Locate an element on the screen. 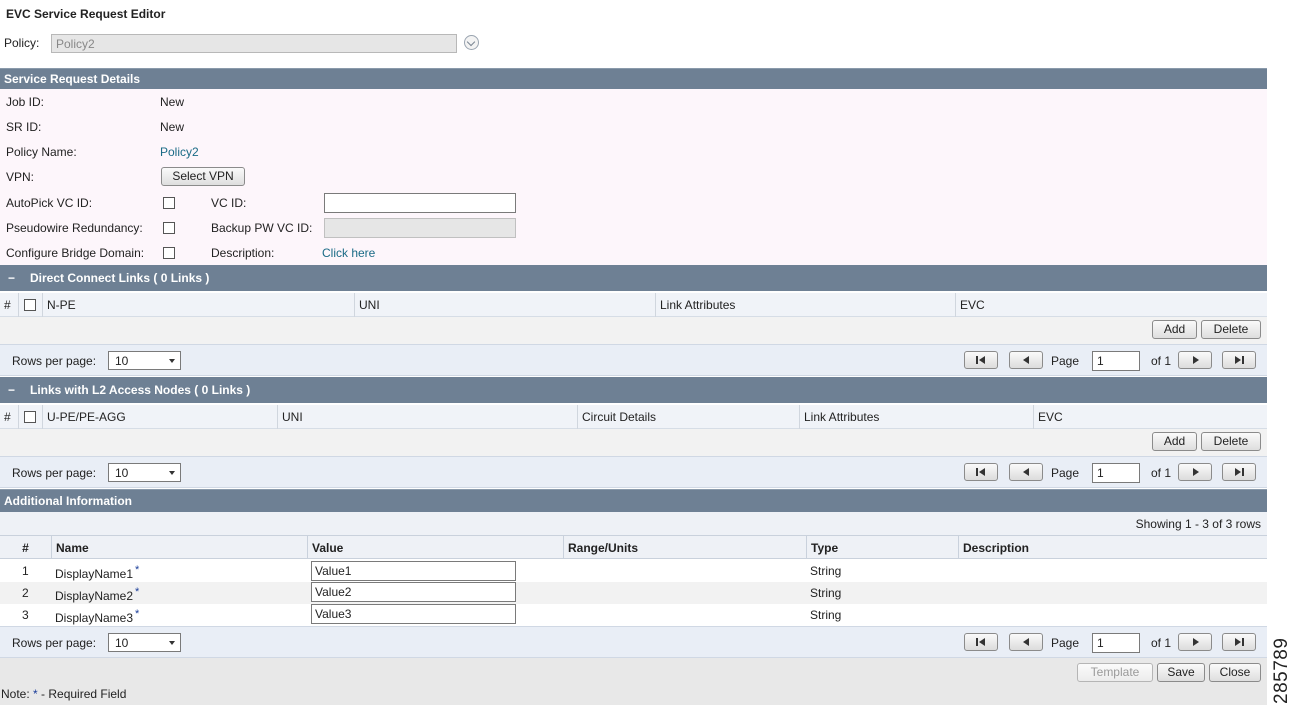 The width and height of the screenshot is (1293, 705). col-range-units: Range/Units is located at coordinates (684, 547).